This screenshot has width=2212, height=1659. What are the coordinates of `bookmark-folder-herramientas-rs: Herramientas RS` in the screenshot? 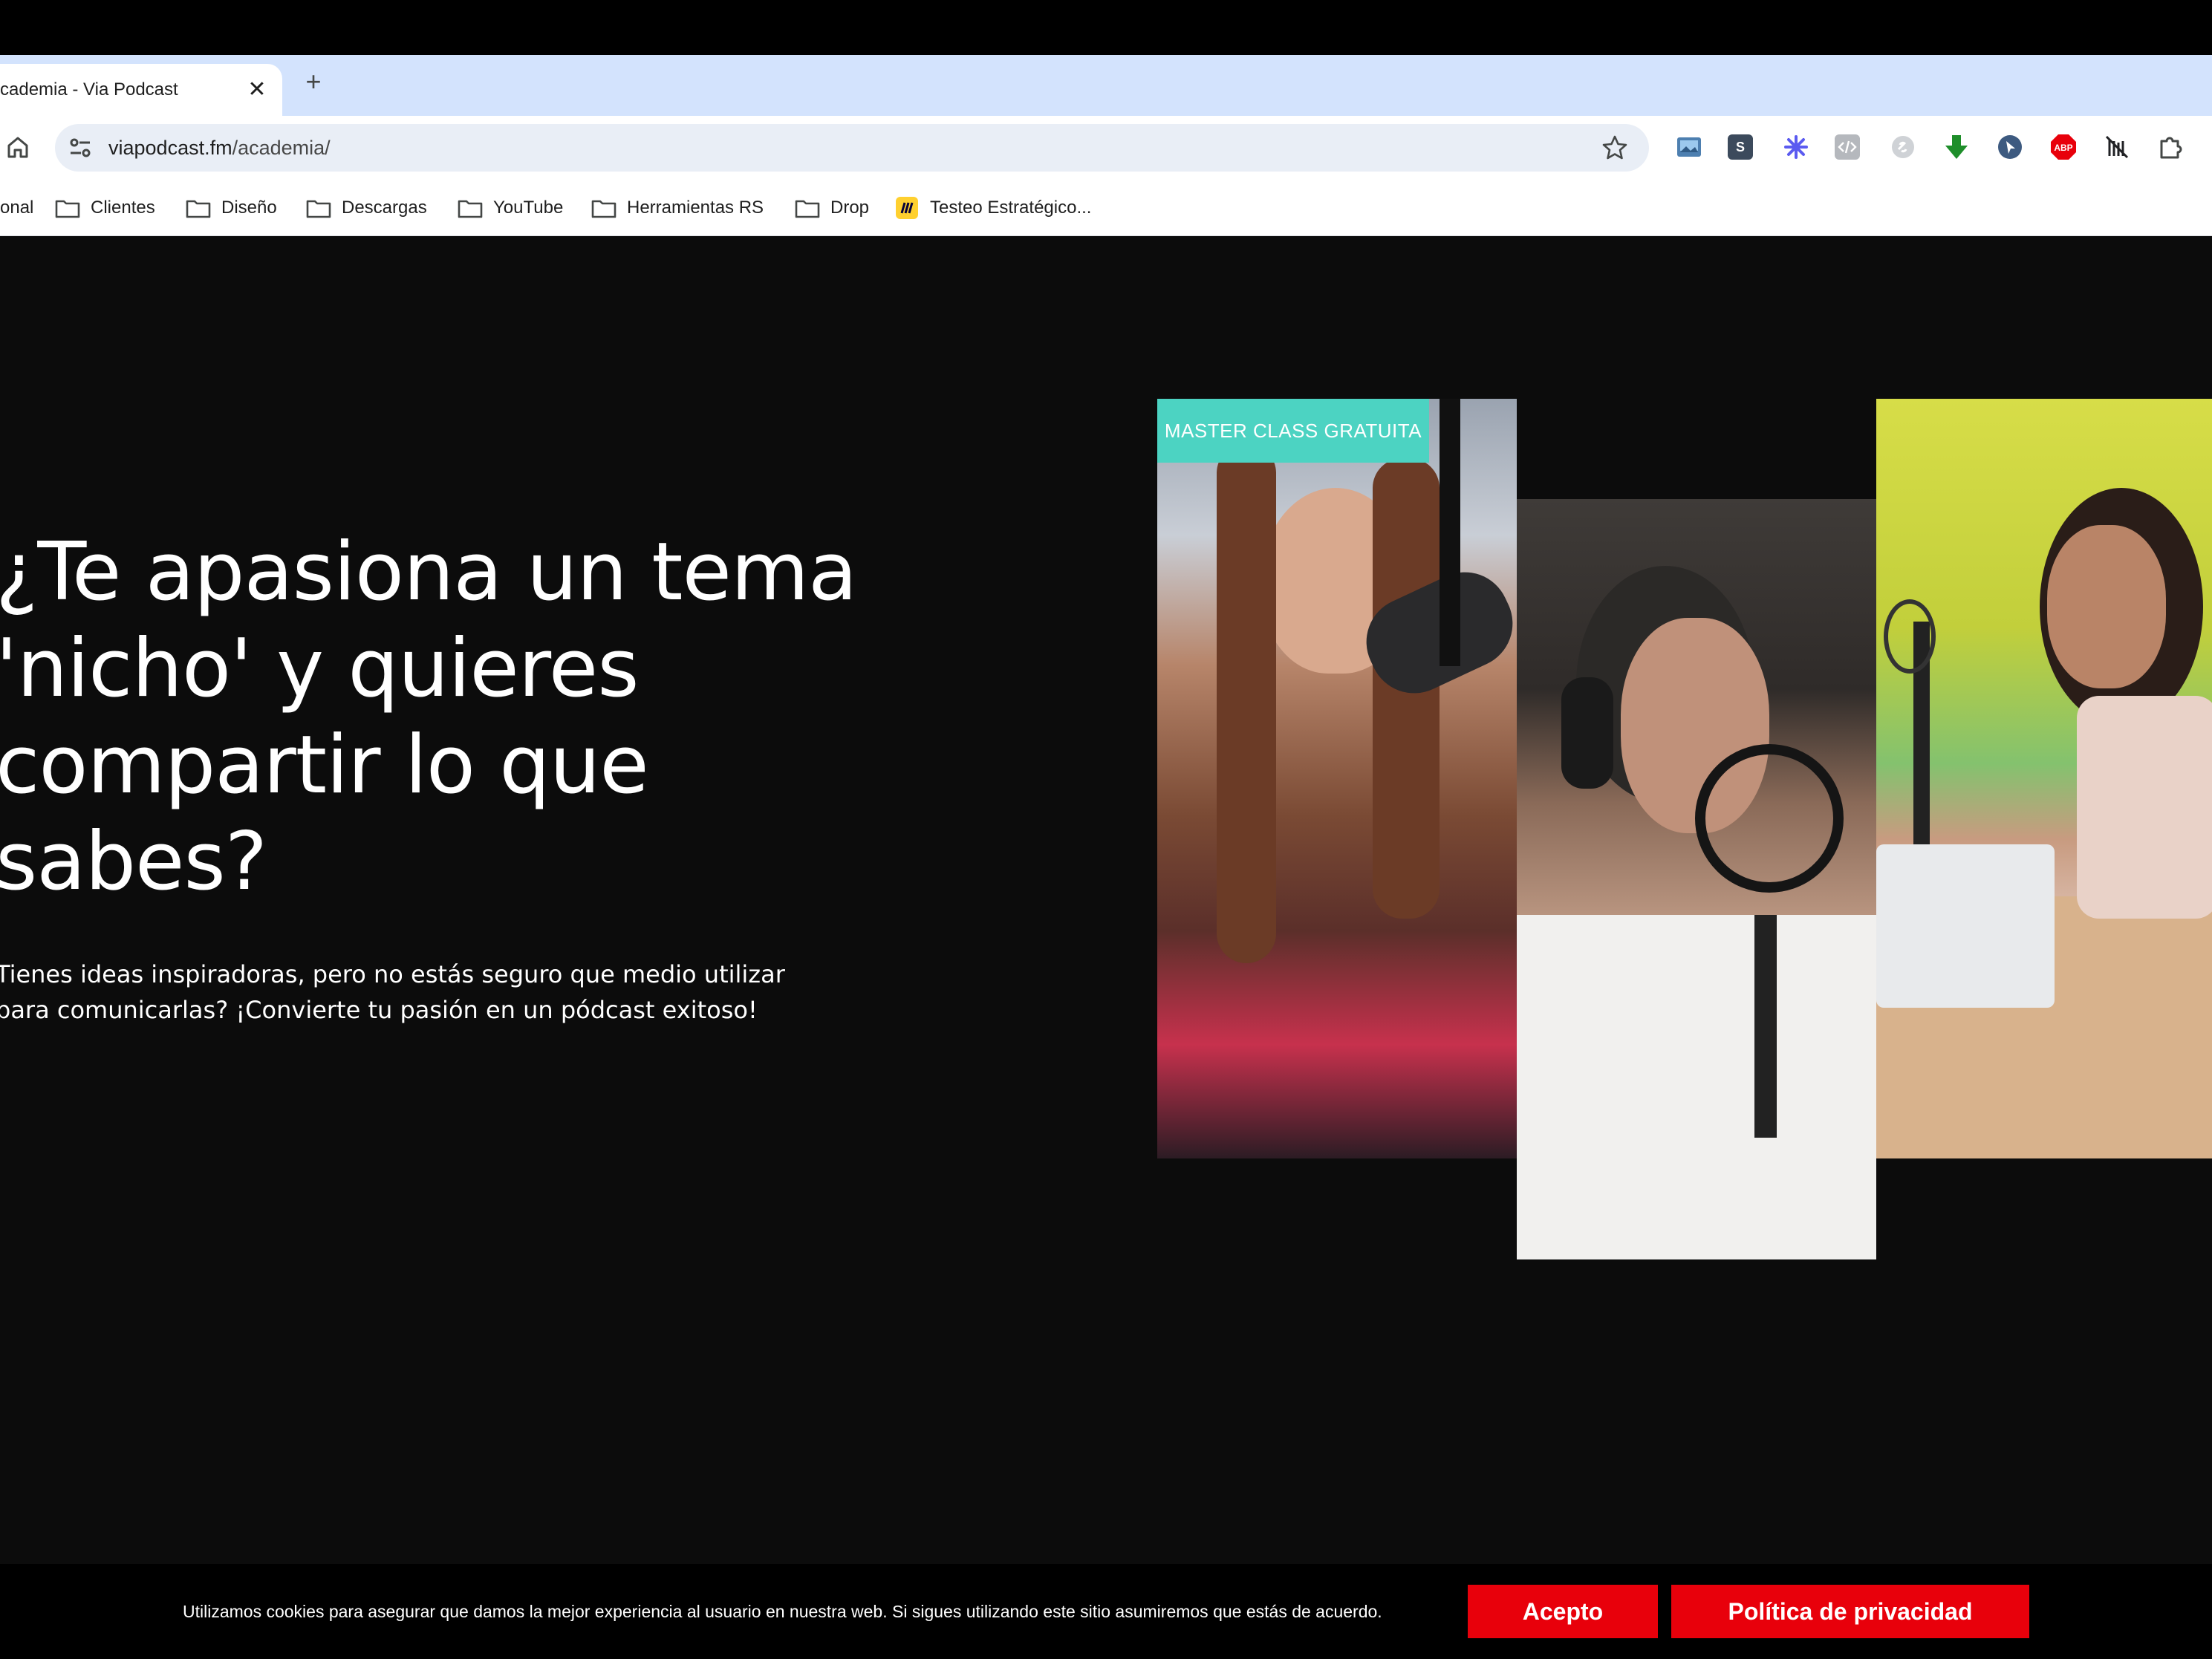 It's located at (687, 208).